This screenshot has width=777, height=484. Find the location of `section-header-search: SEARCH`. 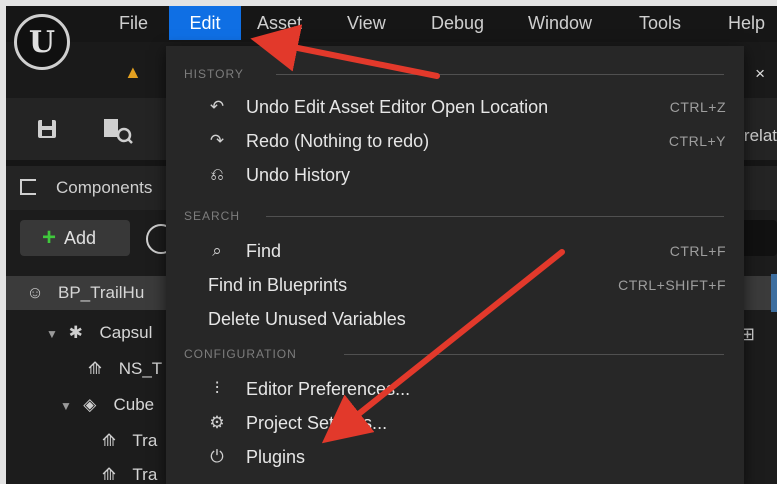

section-header-search: SEARCH is located at coordinates (212, 216).